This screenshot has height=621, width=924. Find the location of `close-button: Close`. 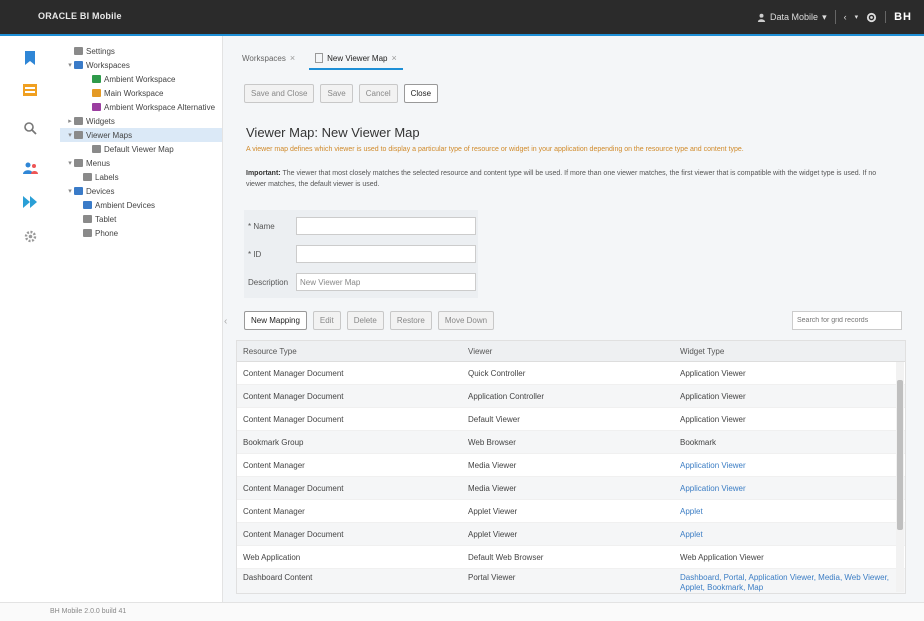

close-button: Close is located at coordinates (421, 93).